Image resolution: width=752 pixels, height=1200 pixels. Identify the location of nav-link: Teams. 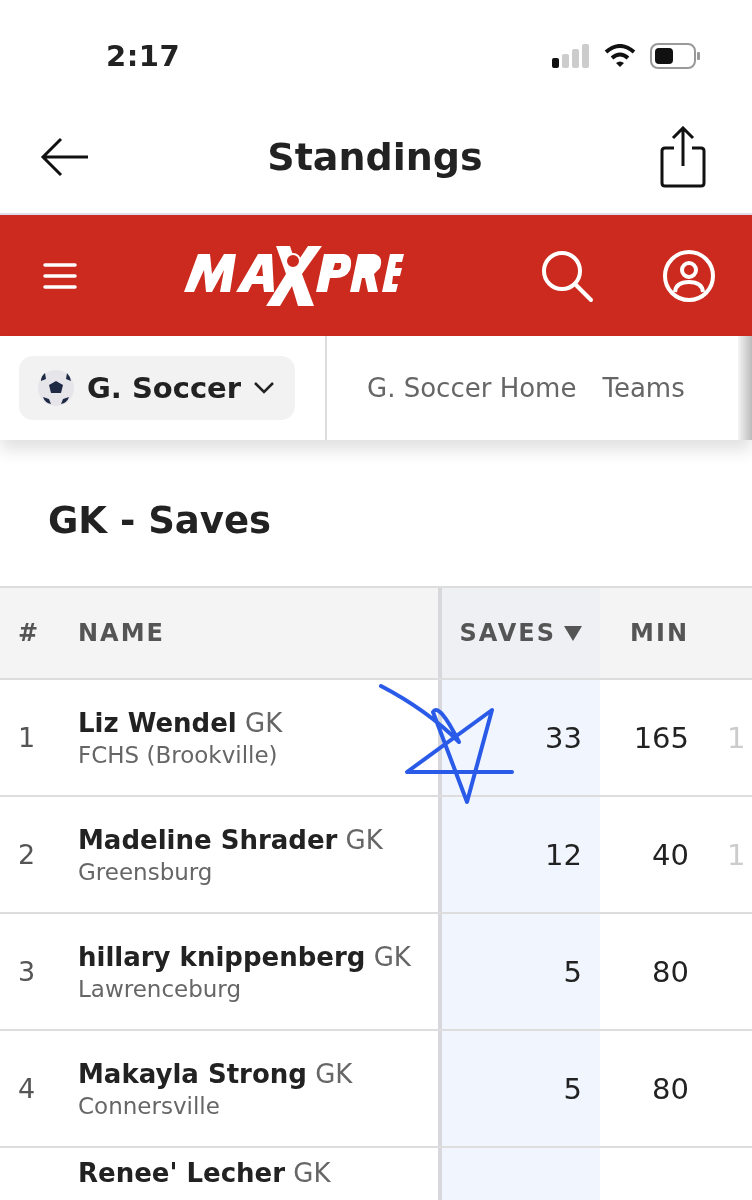
(643, 388).